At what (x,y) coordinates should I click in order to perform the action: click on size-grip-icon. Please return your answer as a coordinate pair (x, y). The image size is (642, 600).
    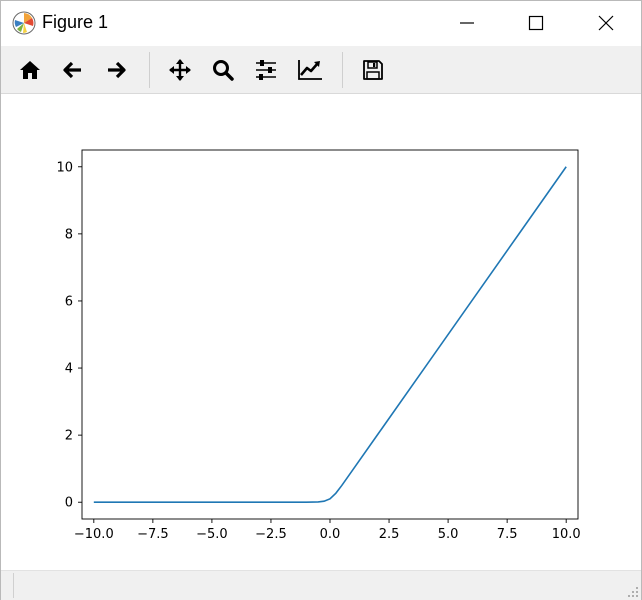
    Looking at the image, I should click on (633, 592).